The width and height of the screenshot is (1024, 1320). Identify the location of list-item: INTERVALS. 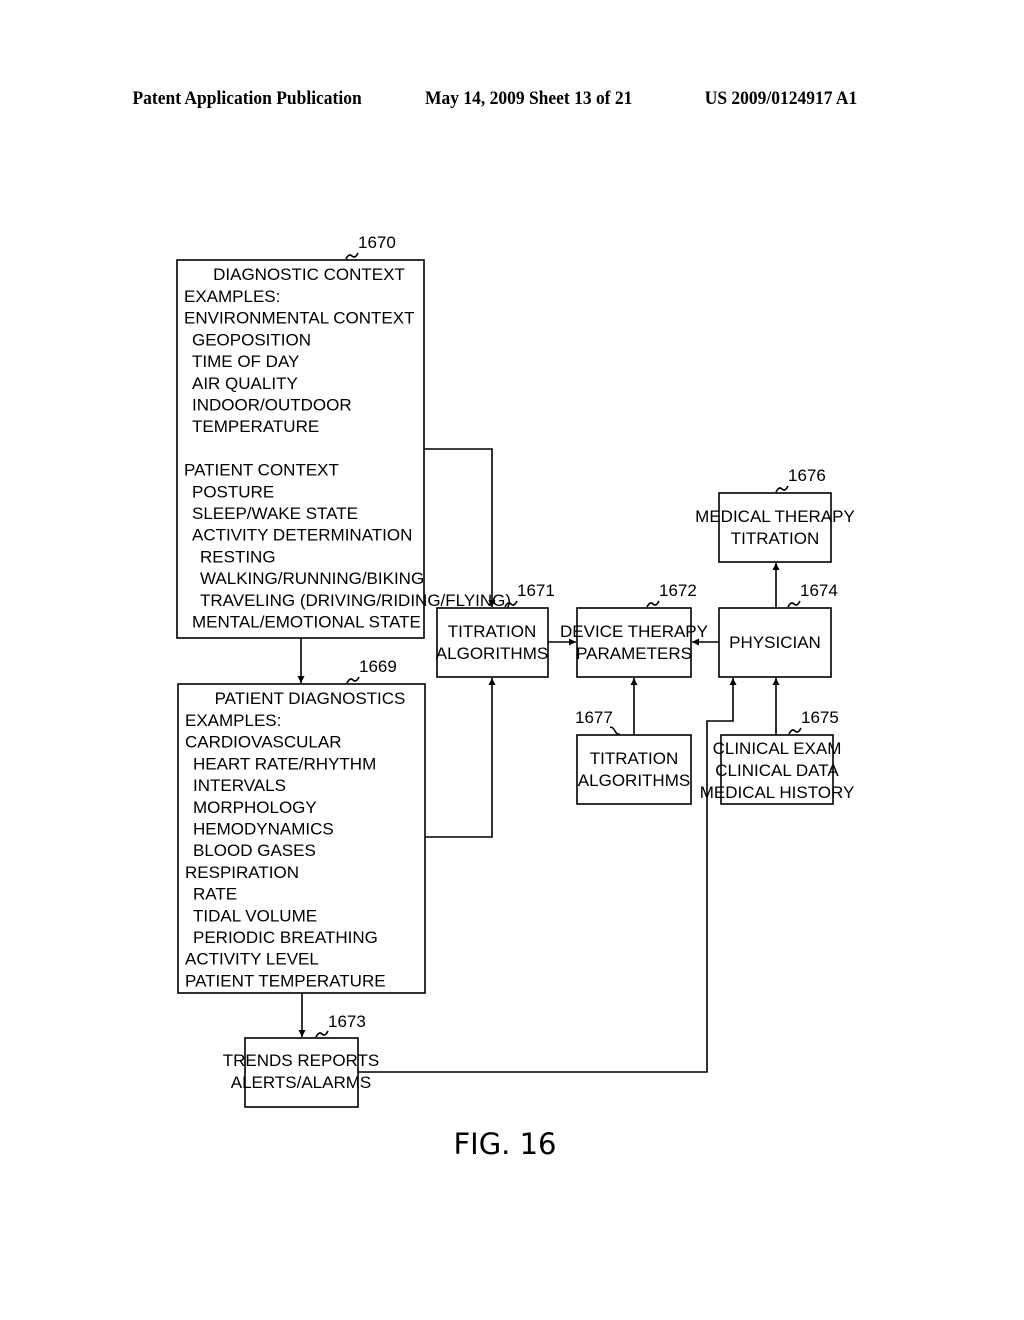
(239, 785).